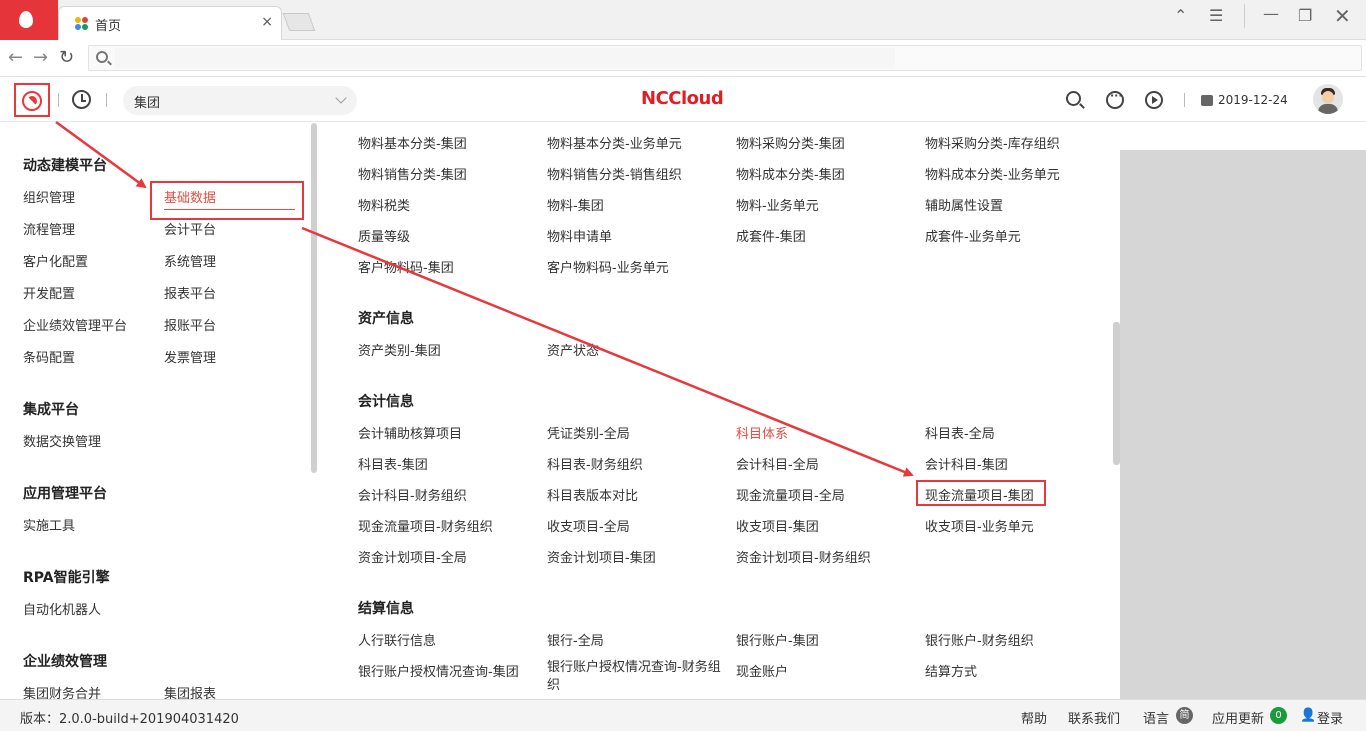  I want to click on content-menu-item: 现金流量项目-财务组织, so click(425, 525).